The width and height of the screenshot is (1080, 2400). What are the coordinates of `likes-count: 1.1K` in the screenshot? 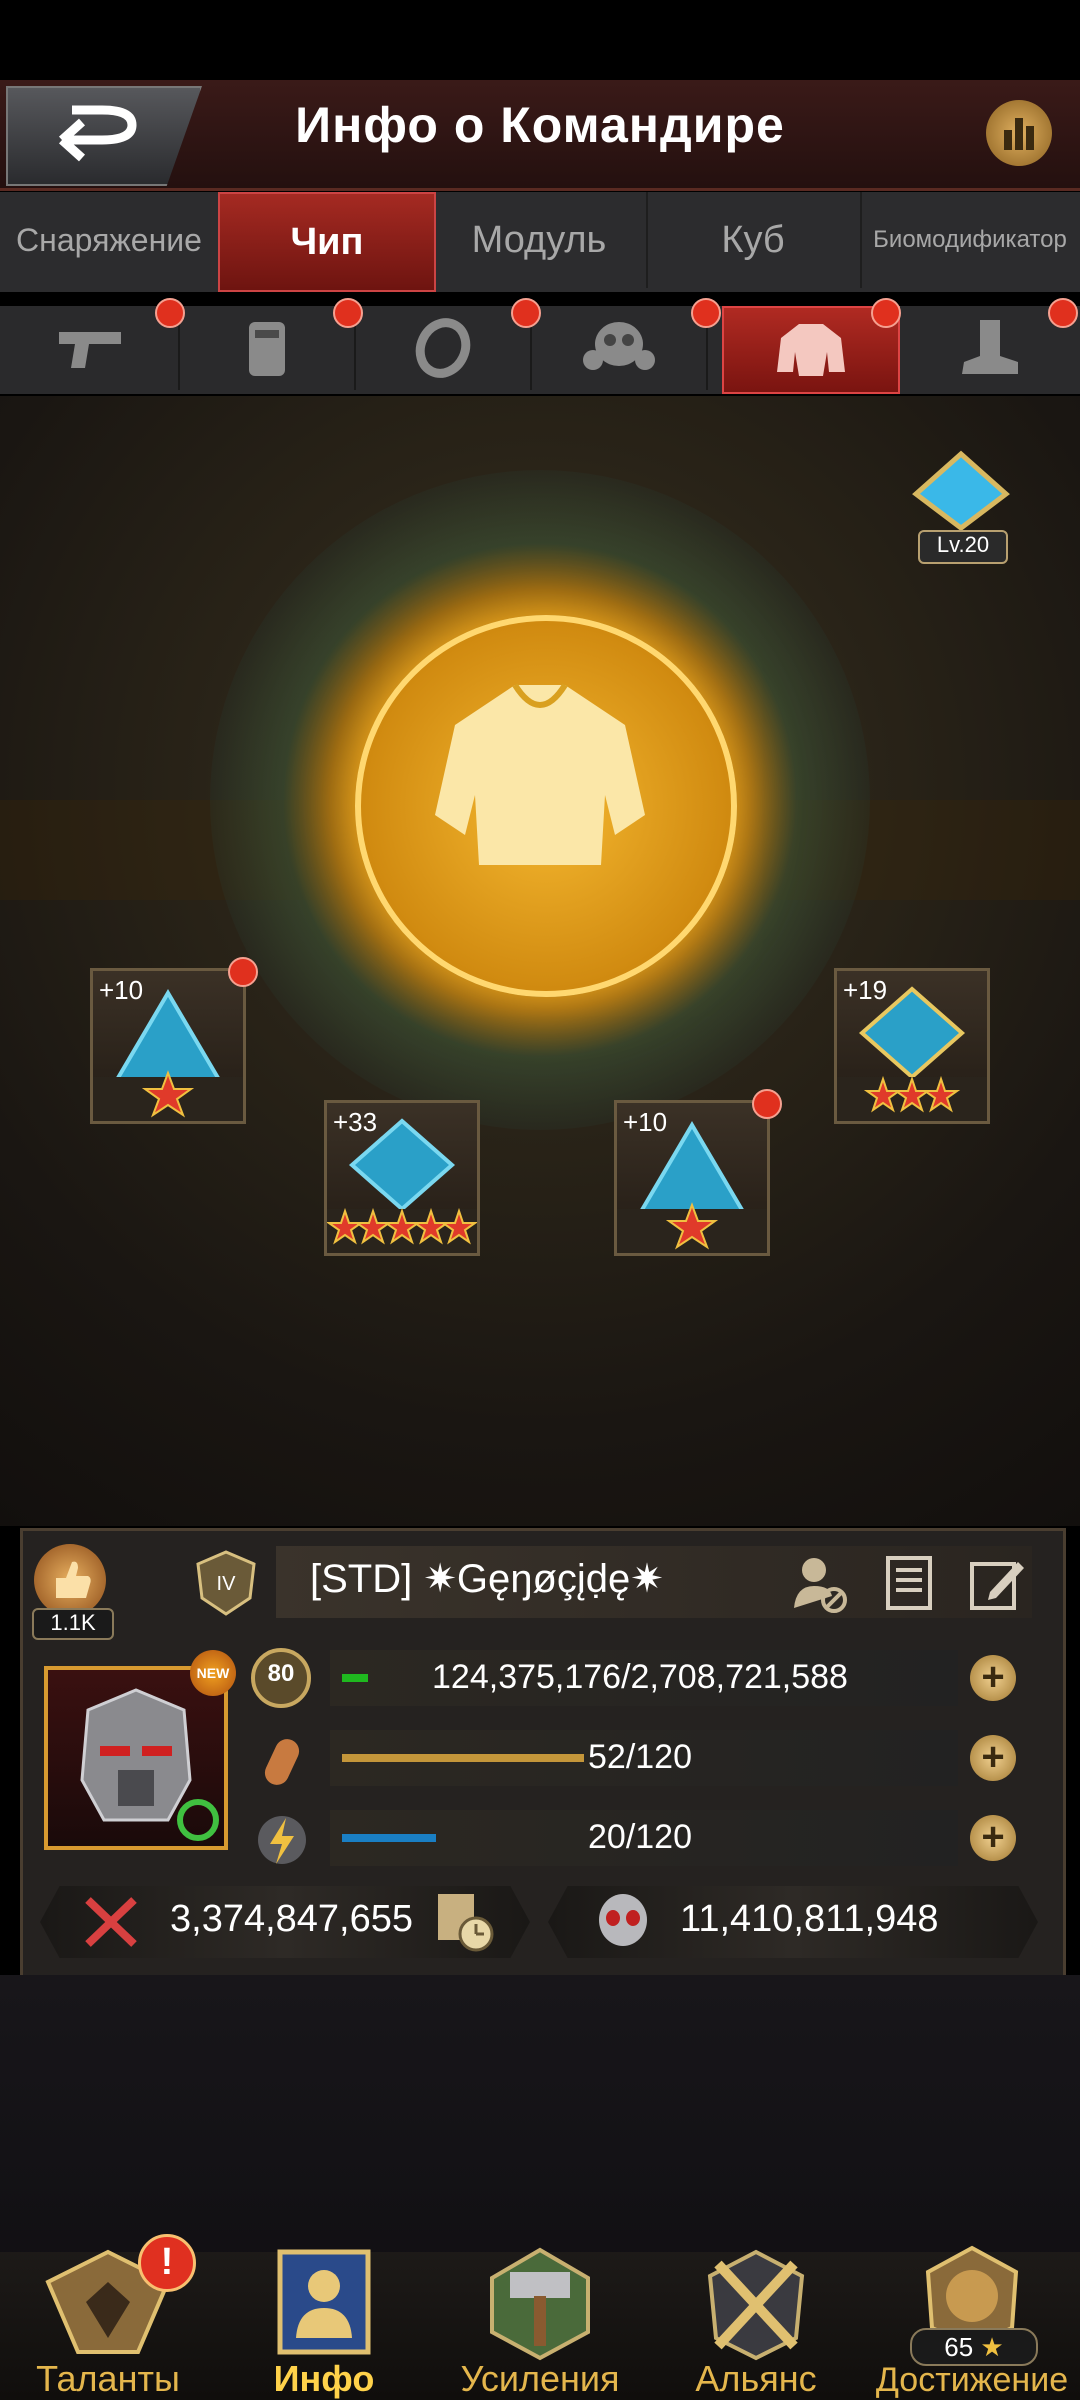 It's located at (73, 1624).